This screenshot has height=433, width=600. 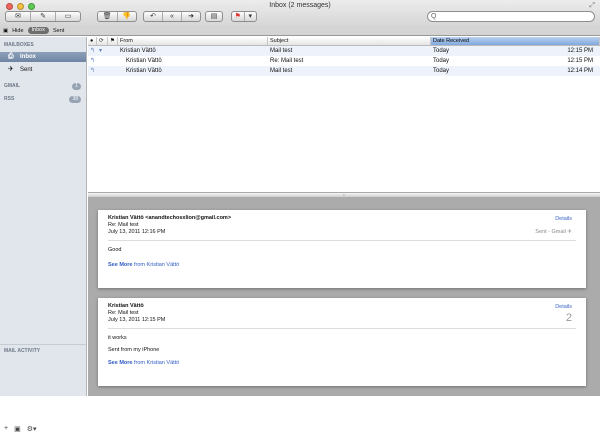 I want to click on note-icon: ▤, so click(x=214, y=16).